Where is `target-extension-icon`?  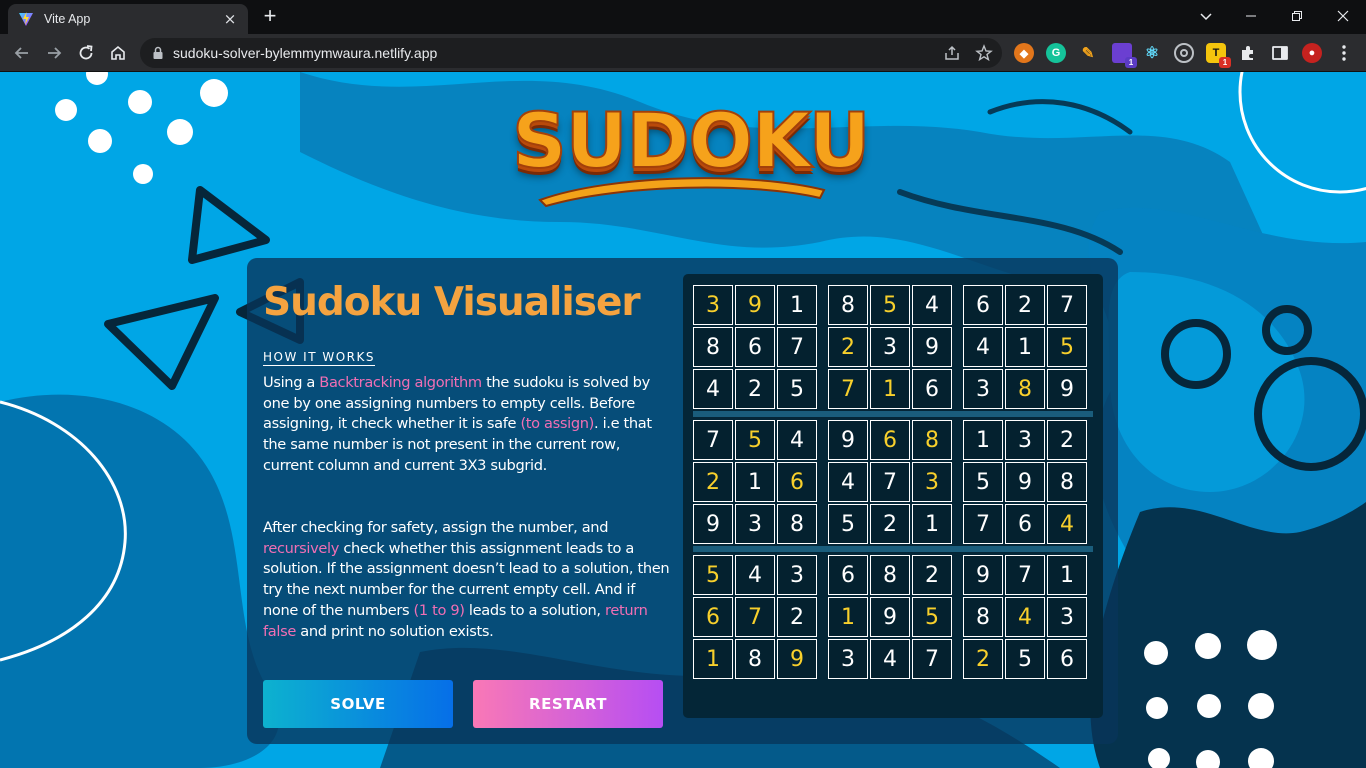 target-extension-icon is located at coordinates (1184, 53).